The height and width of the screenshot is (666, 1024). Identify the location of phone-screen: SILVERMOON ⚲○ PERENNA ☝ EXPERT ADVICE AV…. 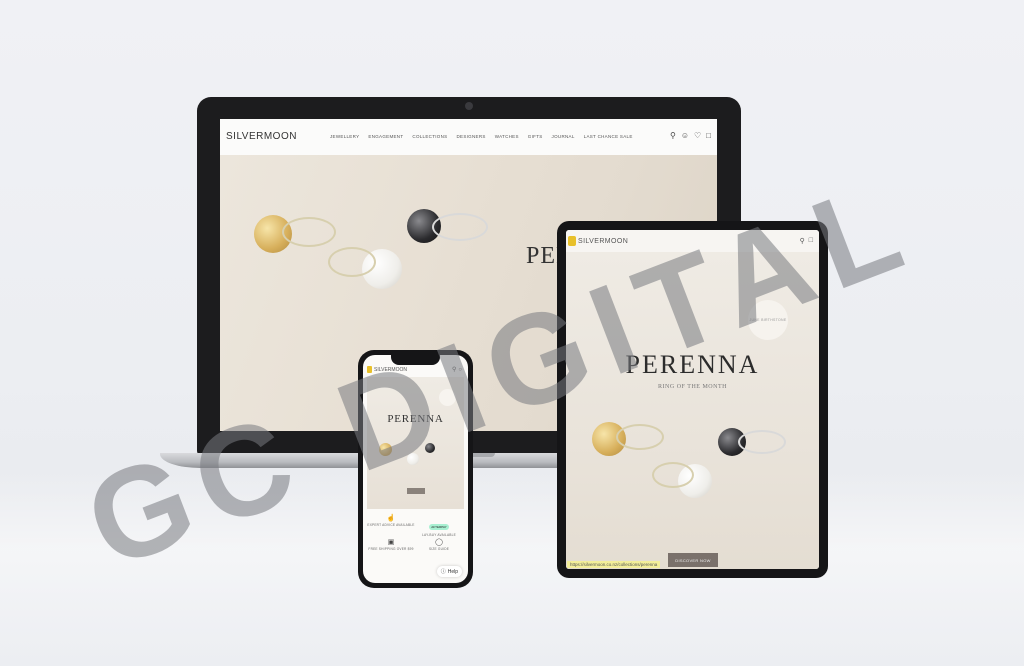
(415, 469).